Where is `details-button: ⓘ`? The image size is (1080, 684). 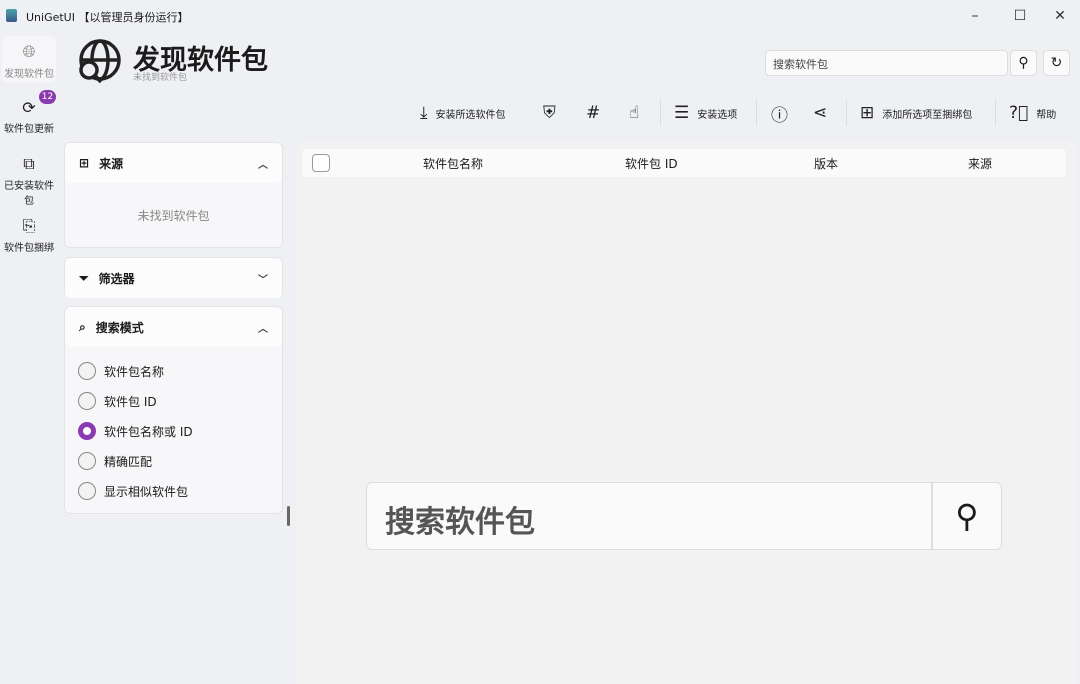 details-button: ⓘ is located at coordinates (779, 113).